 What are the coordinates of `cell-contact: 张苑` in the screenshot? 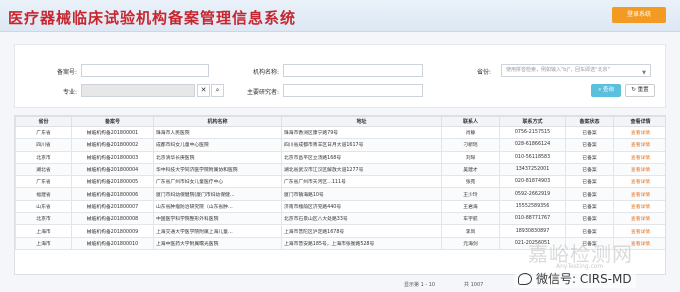 It's located at (470, 182).